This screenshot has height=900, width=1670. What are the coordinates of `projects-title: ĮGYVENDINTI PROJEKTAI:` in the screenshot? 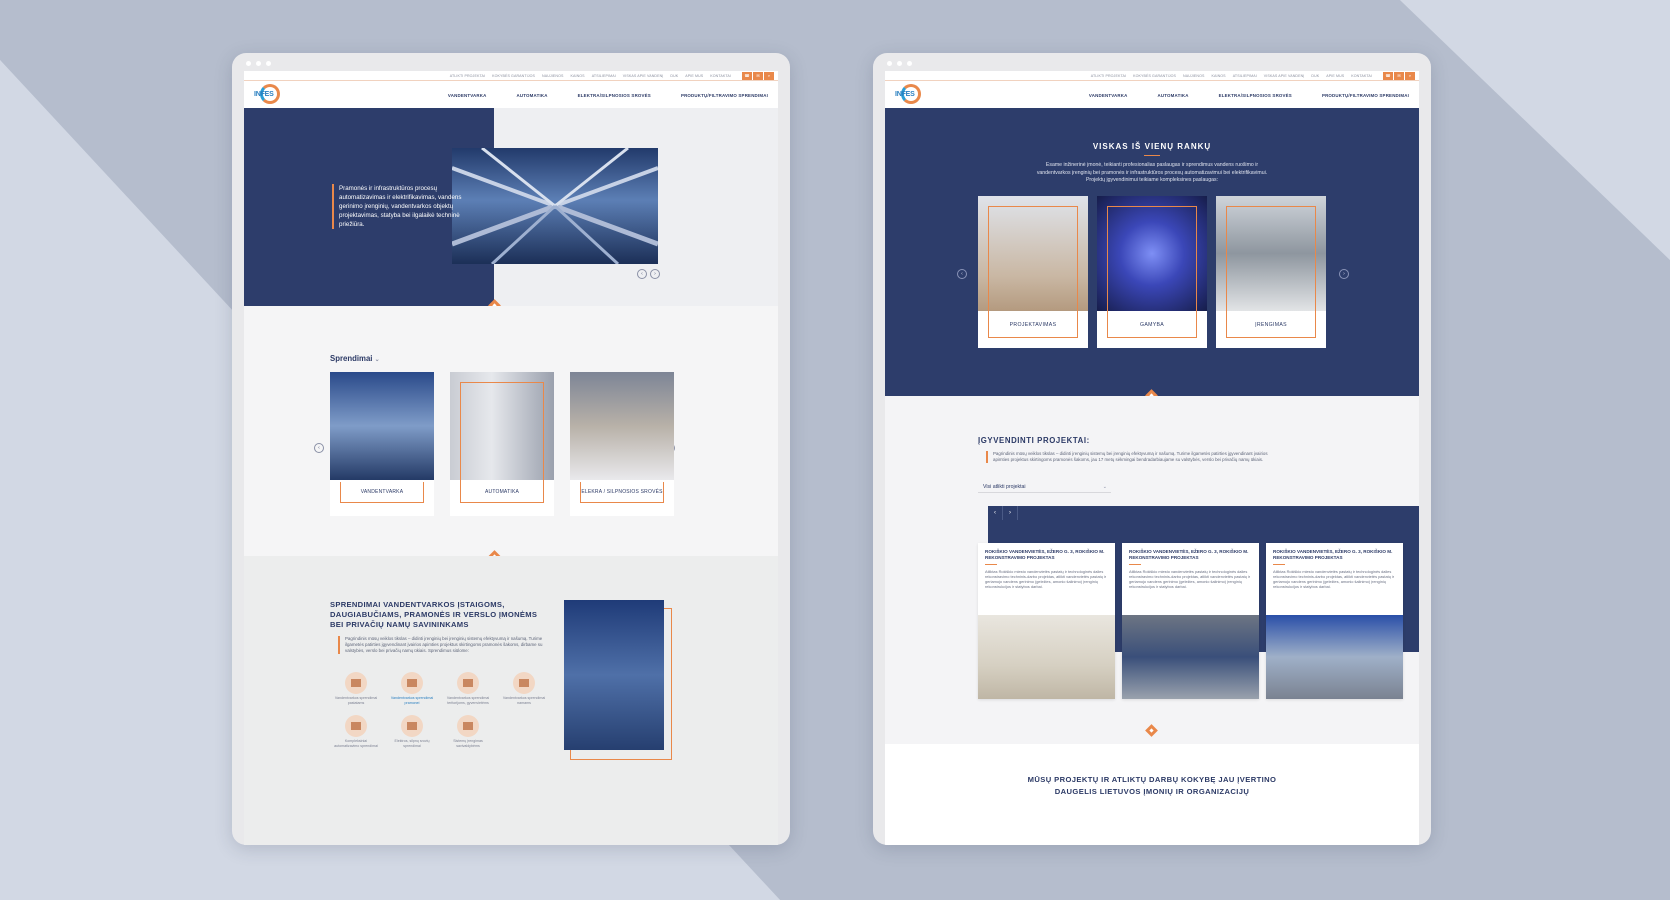 It's located at (1034, 440).